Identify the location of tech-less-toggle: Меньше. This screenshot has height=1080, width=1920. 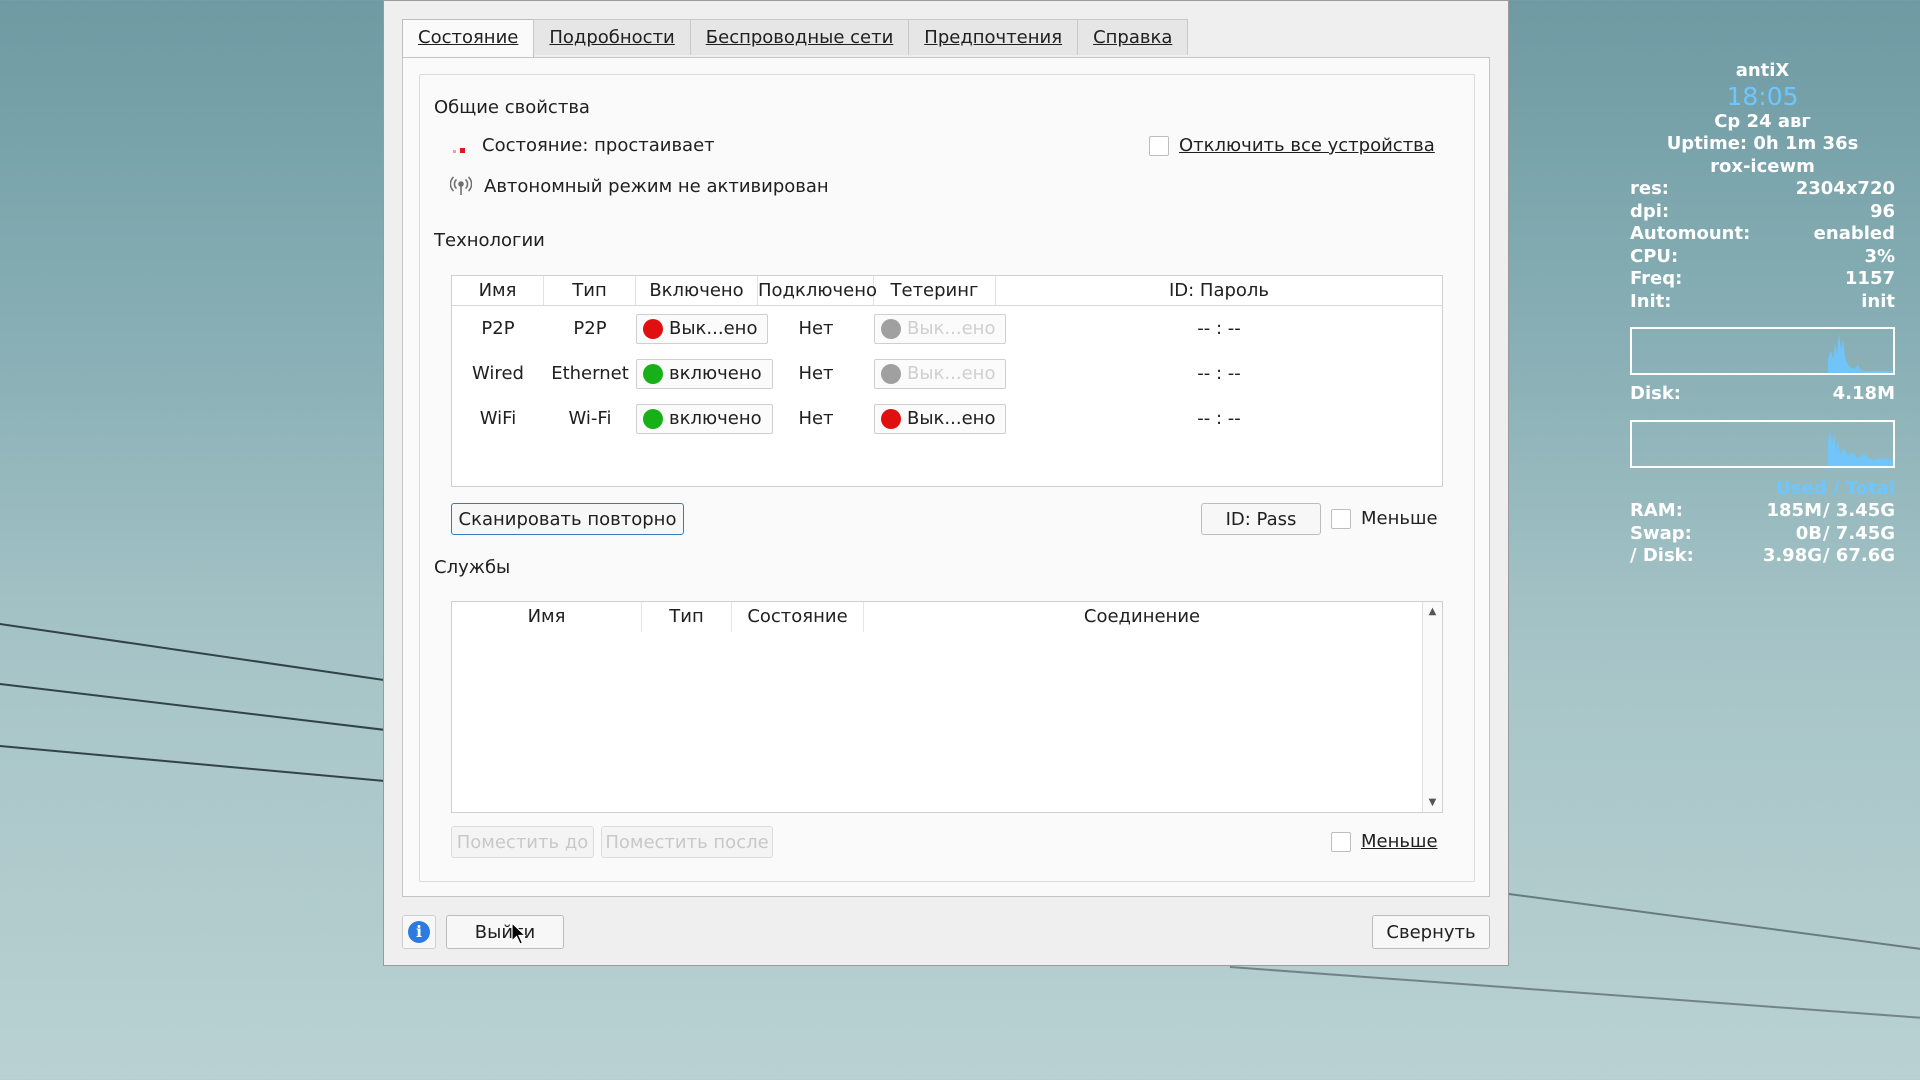
(1384, 518).